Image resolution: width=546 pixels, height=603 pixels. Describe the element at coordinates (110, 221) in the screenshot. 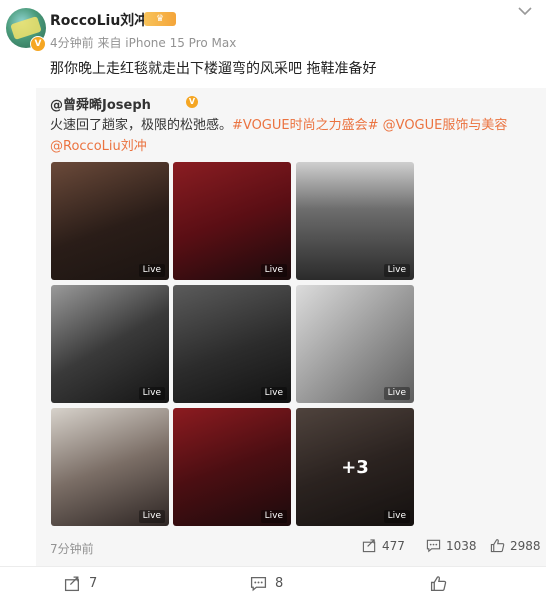

I see `photo-1: Live` at that location.